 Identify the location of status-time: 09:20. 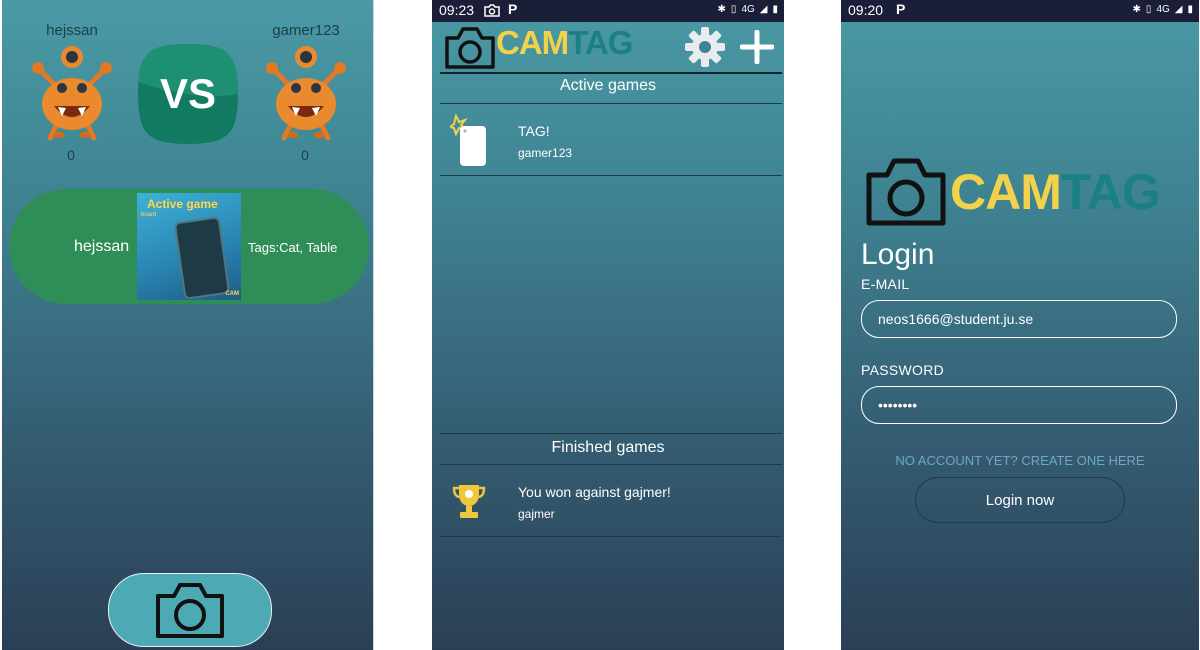
(866, 10).